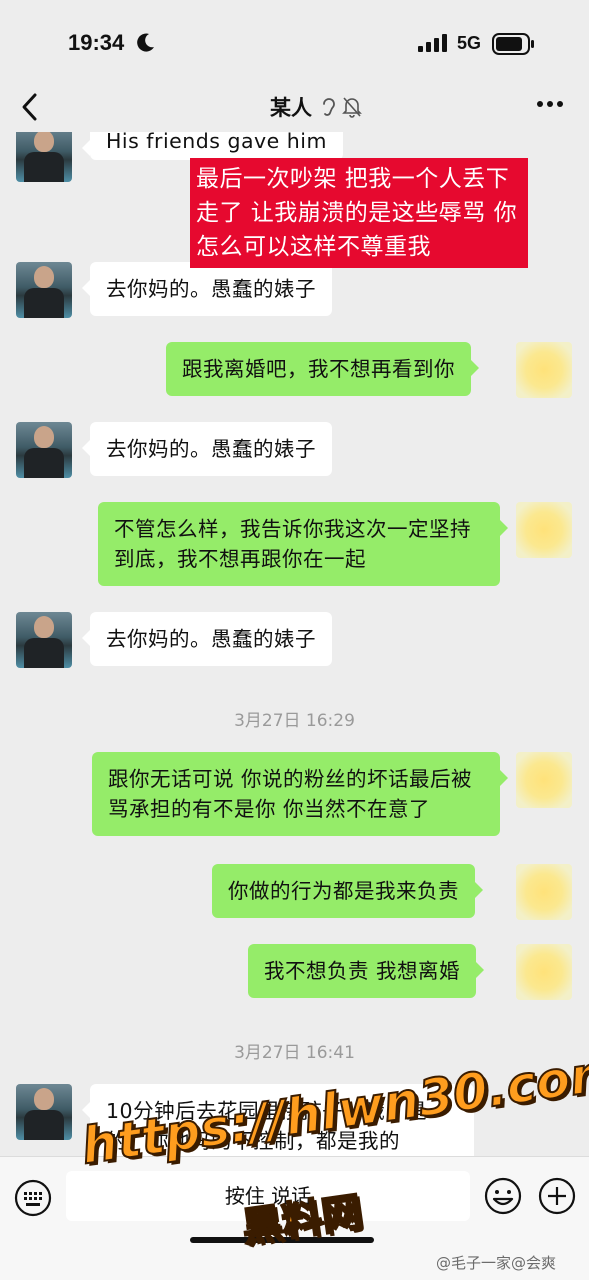  I want to click on message-bubble-incoming: His friends gave him, so click(212, 146).